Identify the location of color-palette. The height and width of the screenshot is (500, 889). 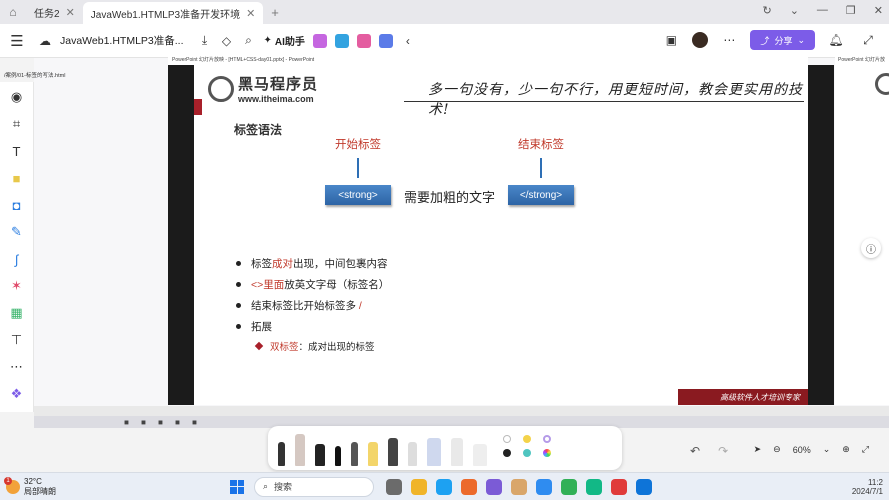
(529, 446).